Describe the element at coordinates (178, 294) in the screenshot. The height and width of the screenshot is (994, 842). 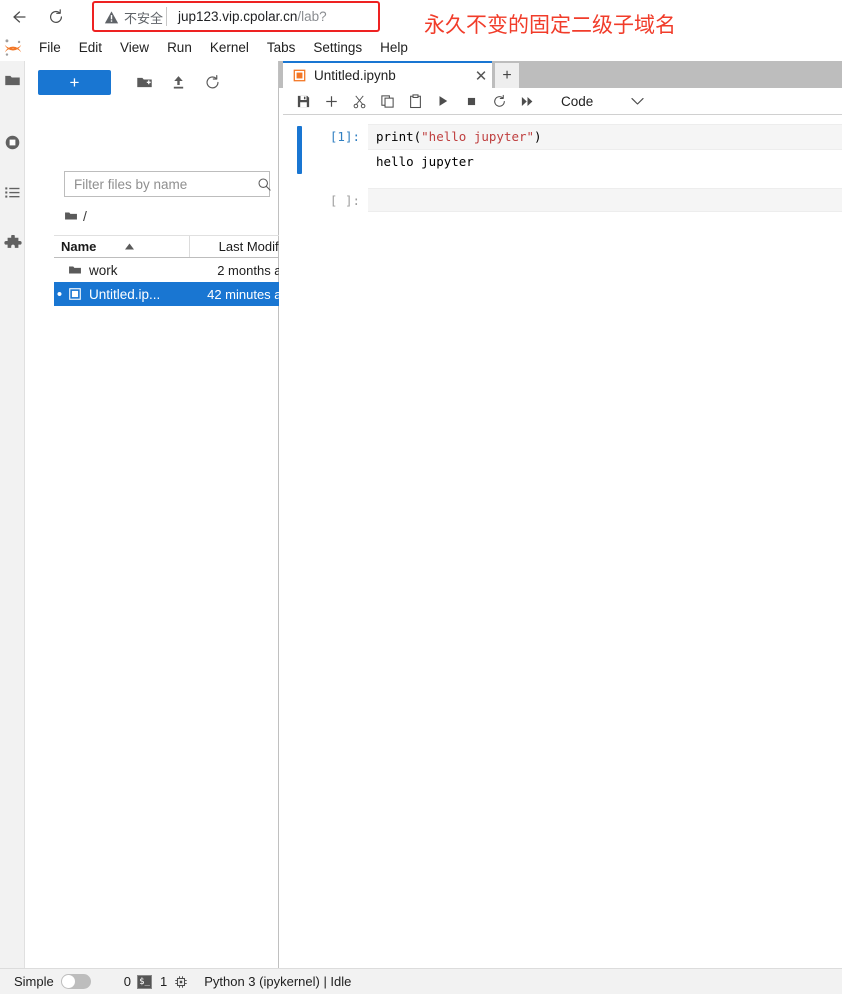
I see `file-list-item-untitled: • Untitled.ip... 42 minutes ago` at that location.